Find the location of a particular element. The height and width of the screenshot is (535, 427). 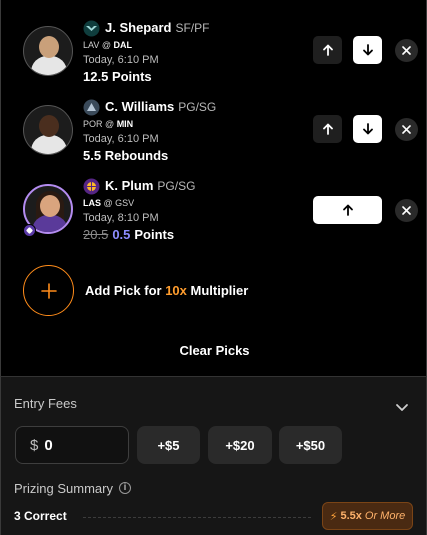

add-20-button: +$20 is located at coordinates (240, 445).